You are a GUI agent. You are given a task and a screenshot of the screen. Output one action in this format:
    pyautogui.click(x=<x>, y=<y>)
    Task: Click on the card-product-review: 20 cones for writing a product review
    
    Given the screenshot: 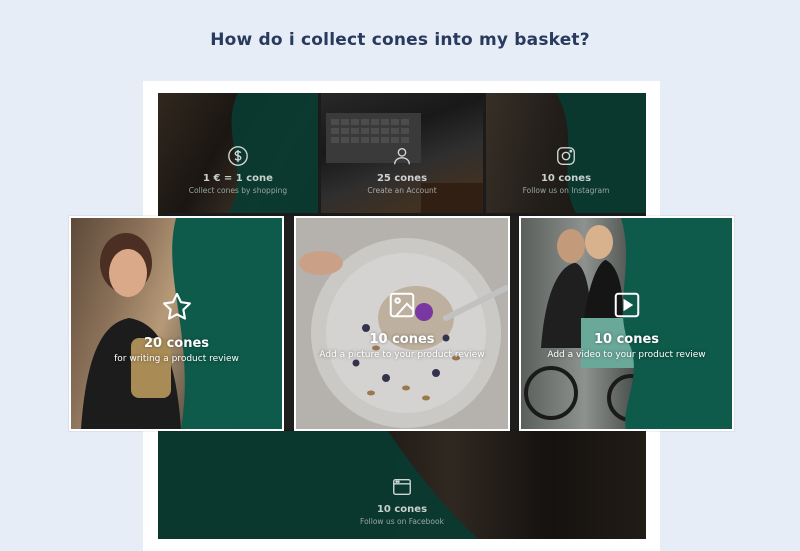 What is the action you would take?
    pyautogui.click(x=176, y=323)
    